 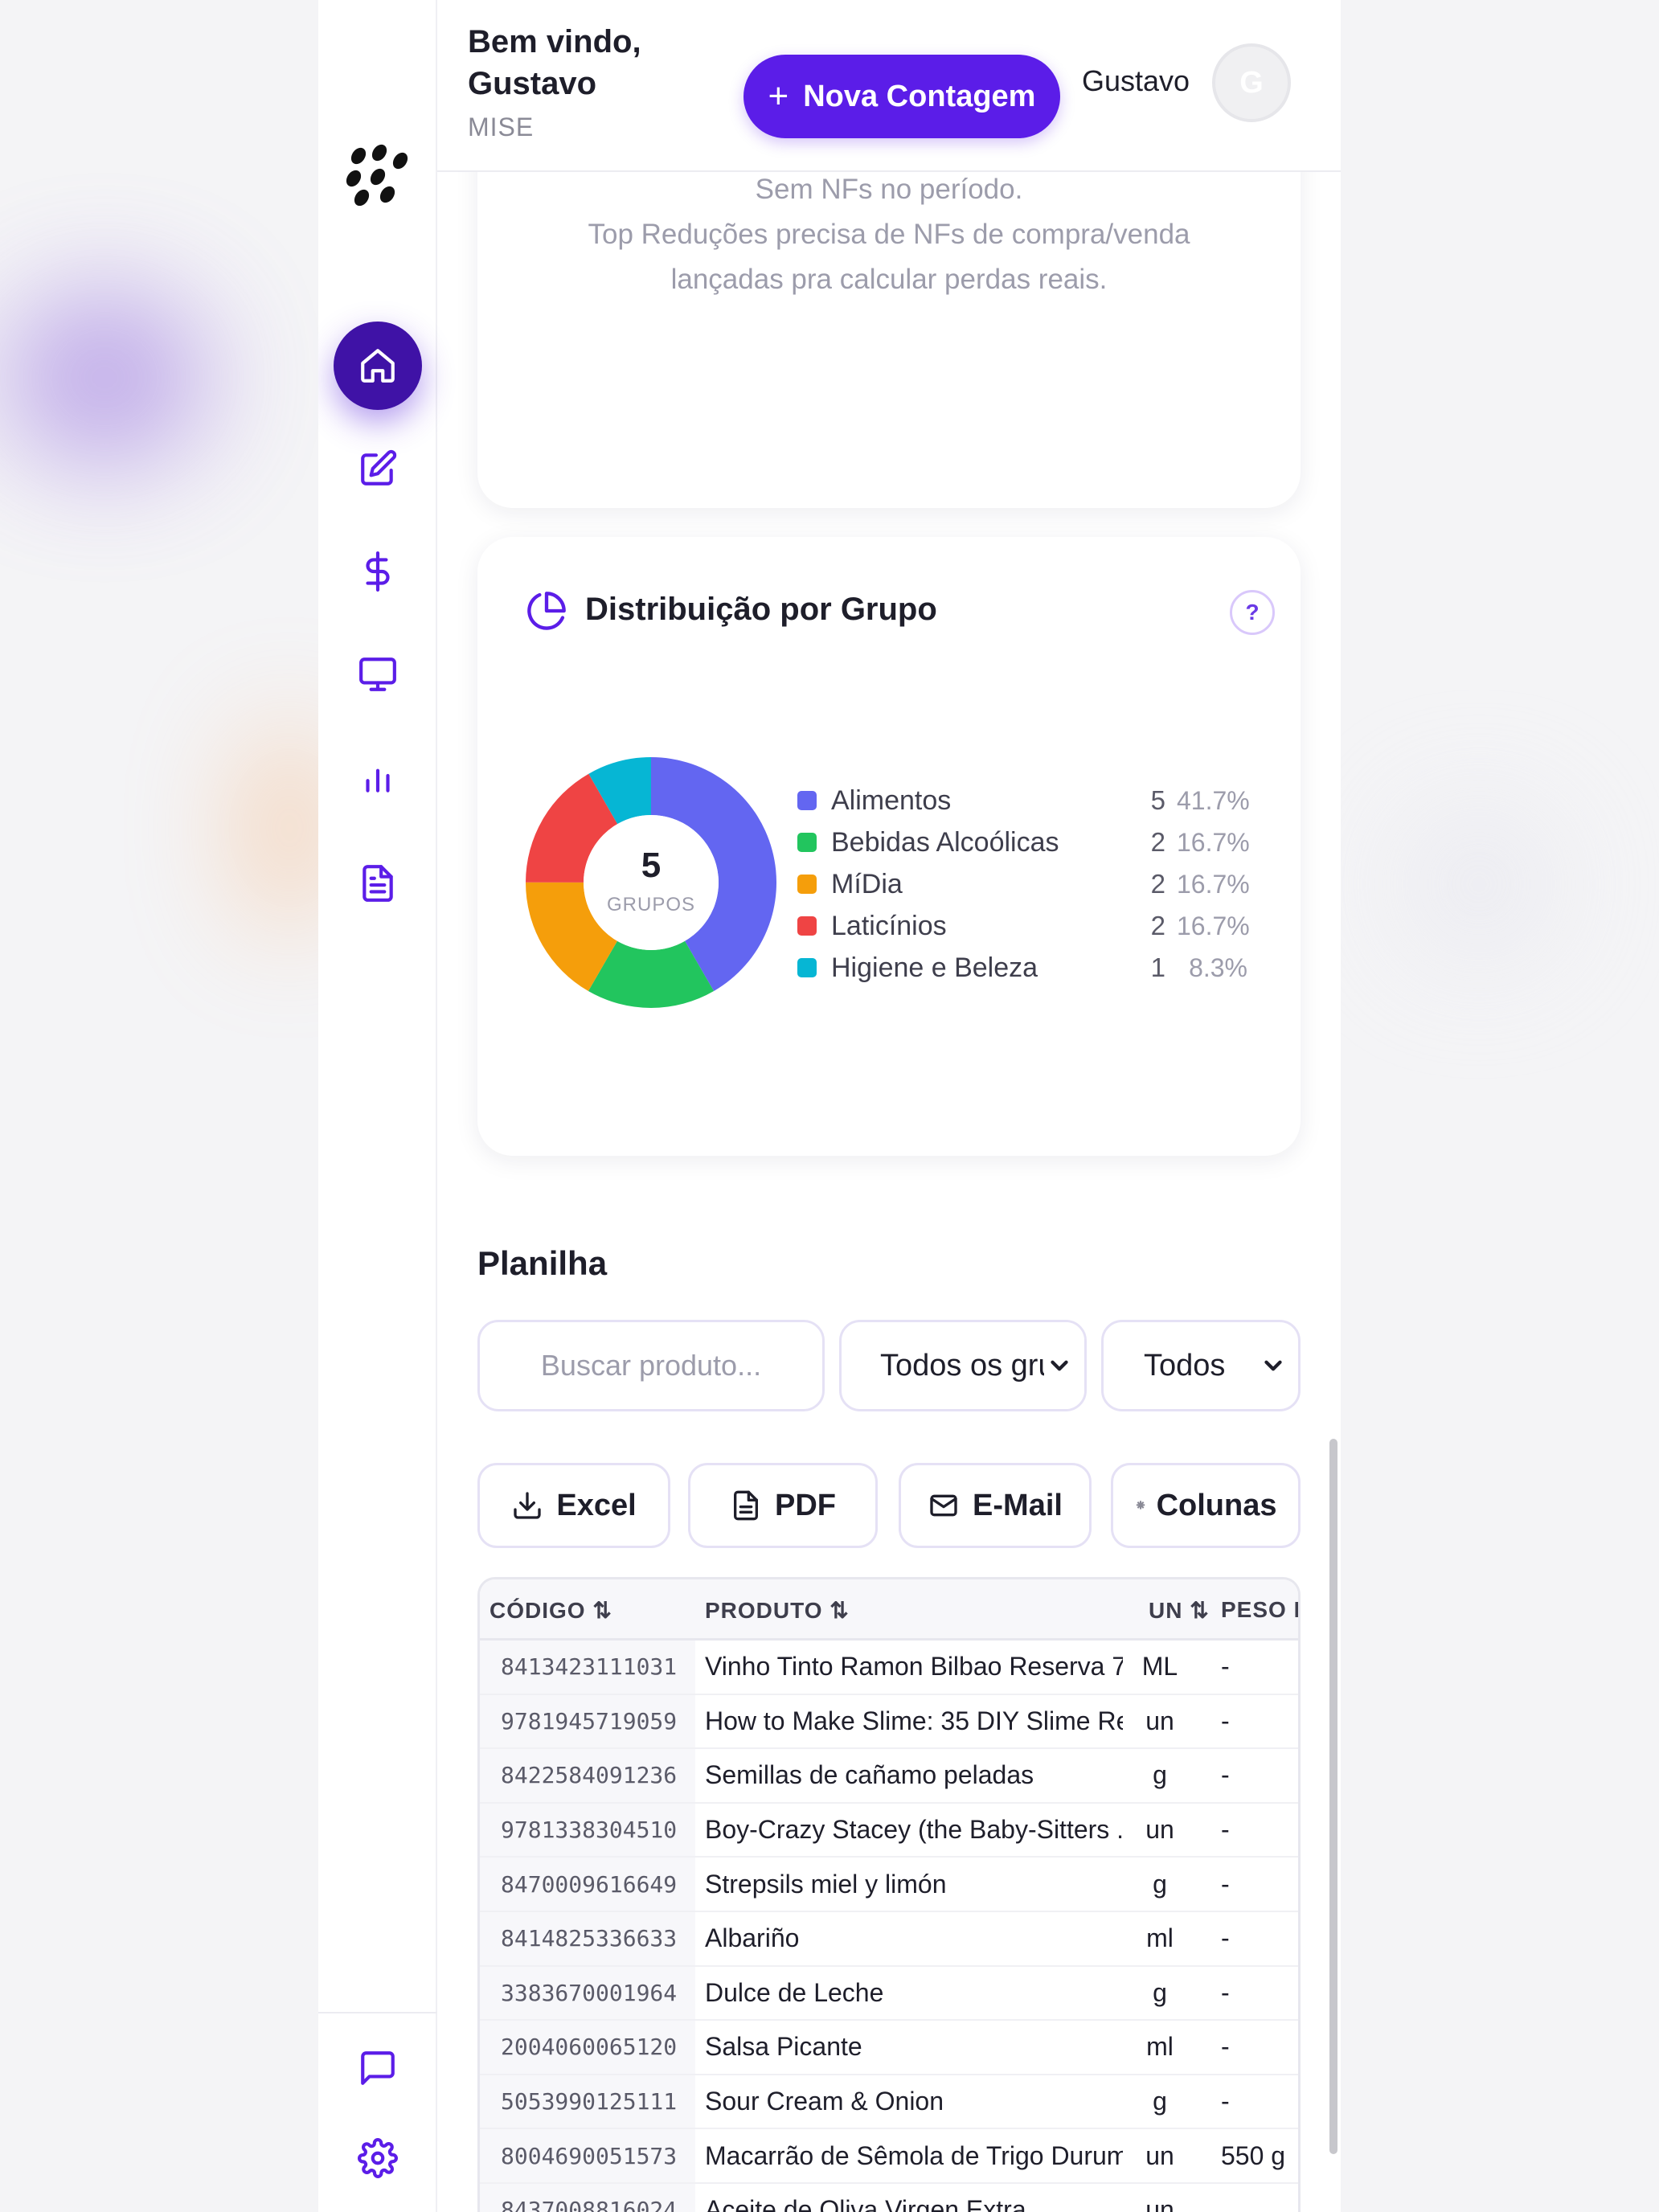 I want to click on column-header-weight: PESO B, so click(x=1259, y=1610).